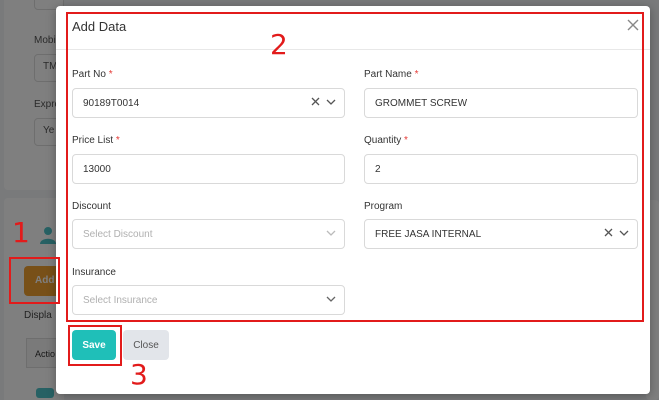 This screenshot has height=400, width=659. What do you see at coordinates (146, 345) in the screenshot?
I see `close-button: Close` at bounding box center [146, 345].